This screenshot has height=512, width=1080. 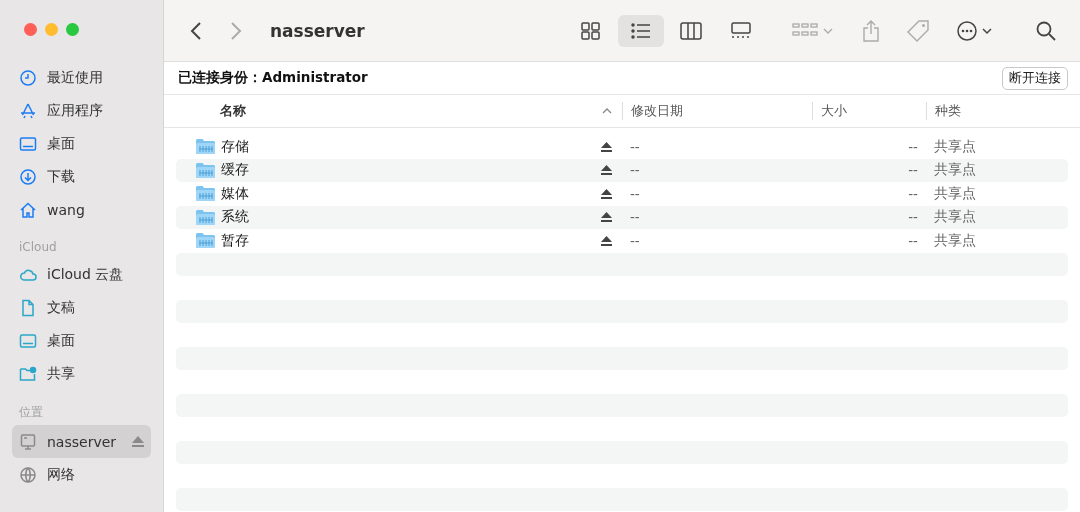 I want to click on app-store-icon, so click(x=28, y=110).